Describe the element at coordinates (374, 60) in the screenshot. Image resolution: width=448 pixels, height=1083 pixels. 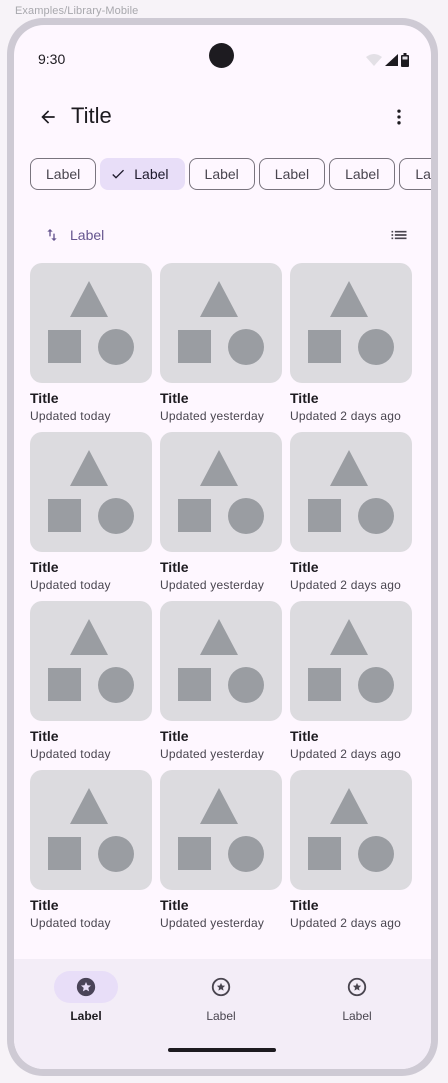
I see `wifi-icon` at that location.